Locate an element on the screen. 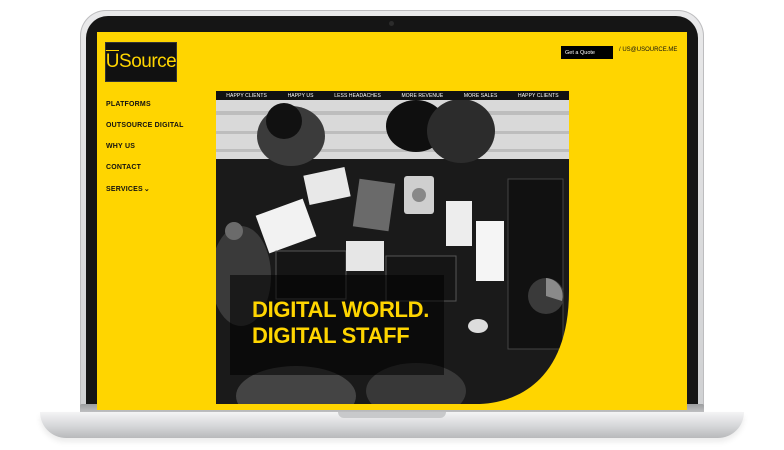 The height and width of the screenshot is (450, 784). get-a-quote-button: Get a Quote is located at coordinates (587, 52).